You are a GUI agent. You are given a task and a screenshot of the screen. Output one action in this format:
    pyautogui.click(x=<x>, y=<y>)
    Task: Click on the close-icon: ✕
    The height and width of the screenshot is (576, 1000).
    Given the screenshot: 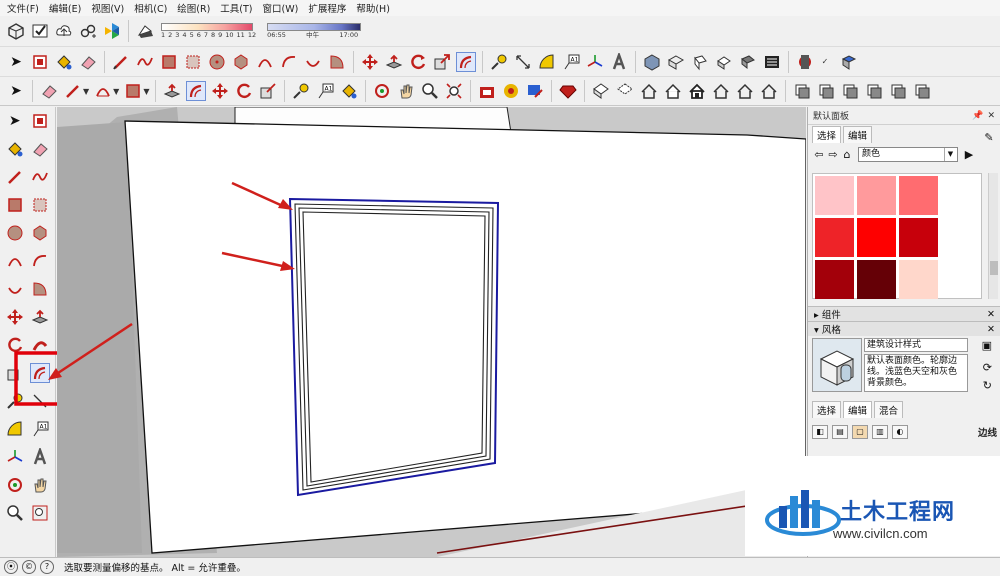 What is the action you would take?
    pyautogui.click(x=991, y=329)
    